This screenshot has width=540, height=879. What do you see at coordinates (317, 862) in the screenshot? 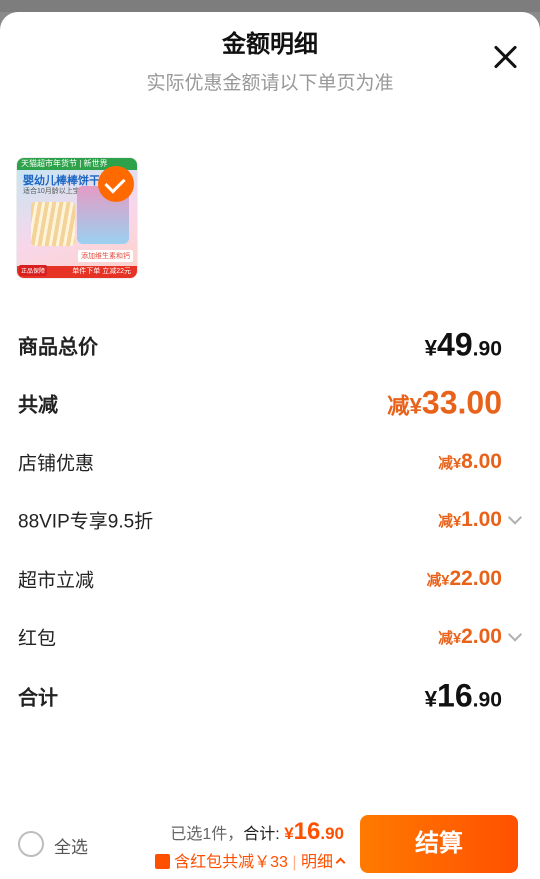
I see `detail-link: 明细` at bounding box center [317, 862].